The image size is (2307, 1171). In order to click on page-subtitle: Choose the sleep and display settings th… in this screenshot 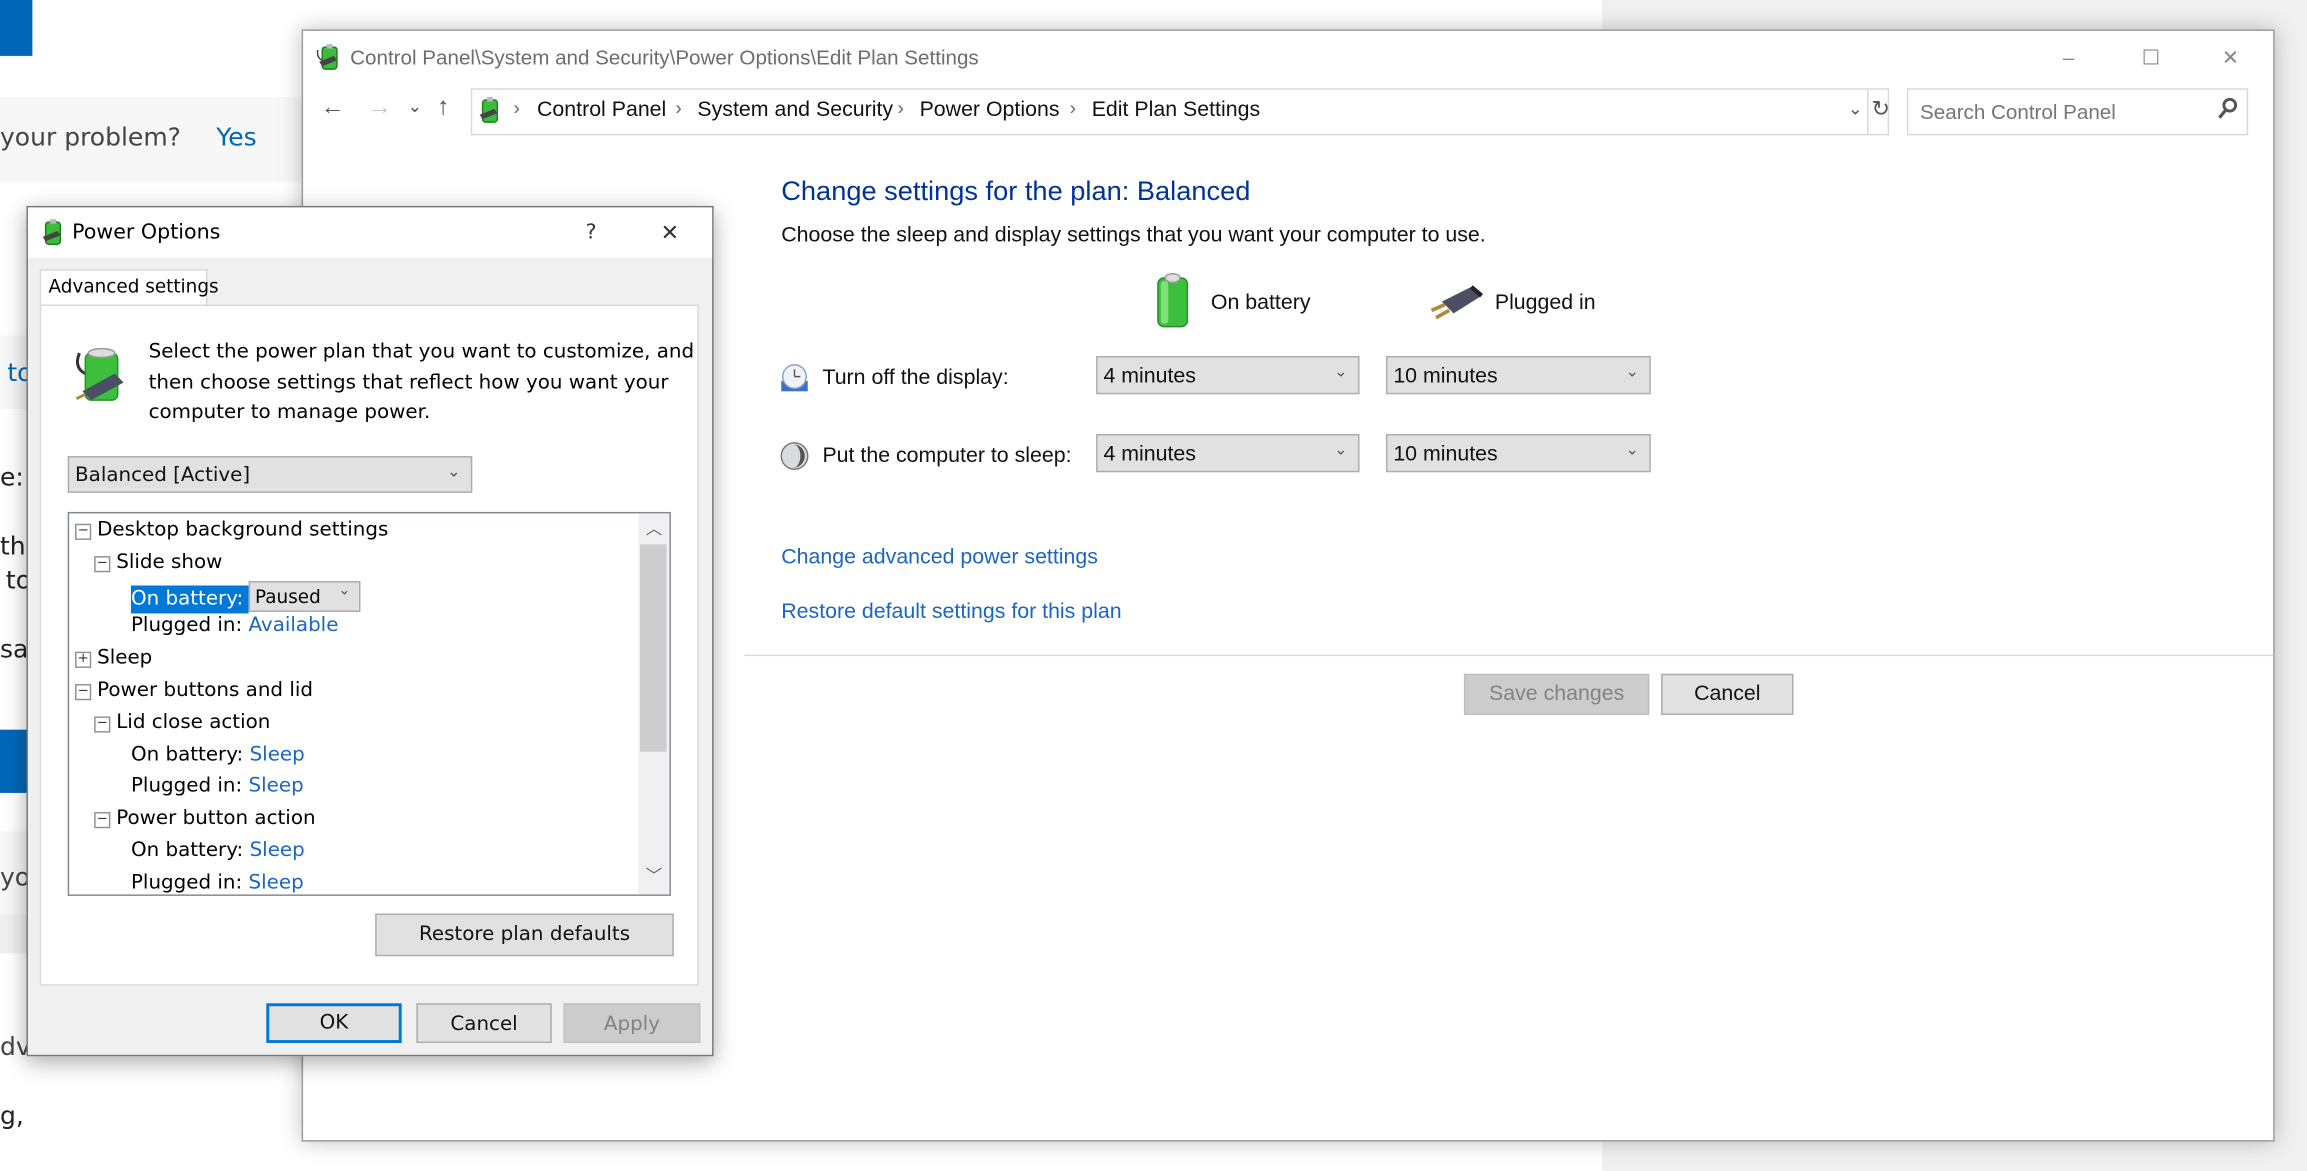, I will do `click(1133, 235)`.